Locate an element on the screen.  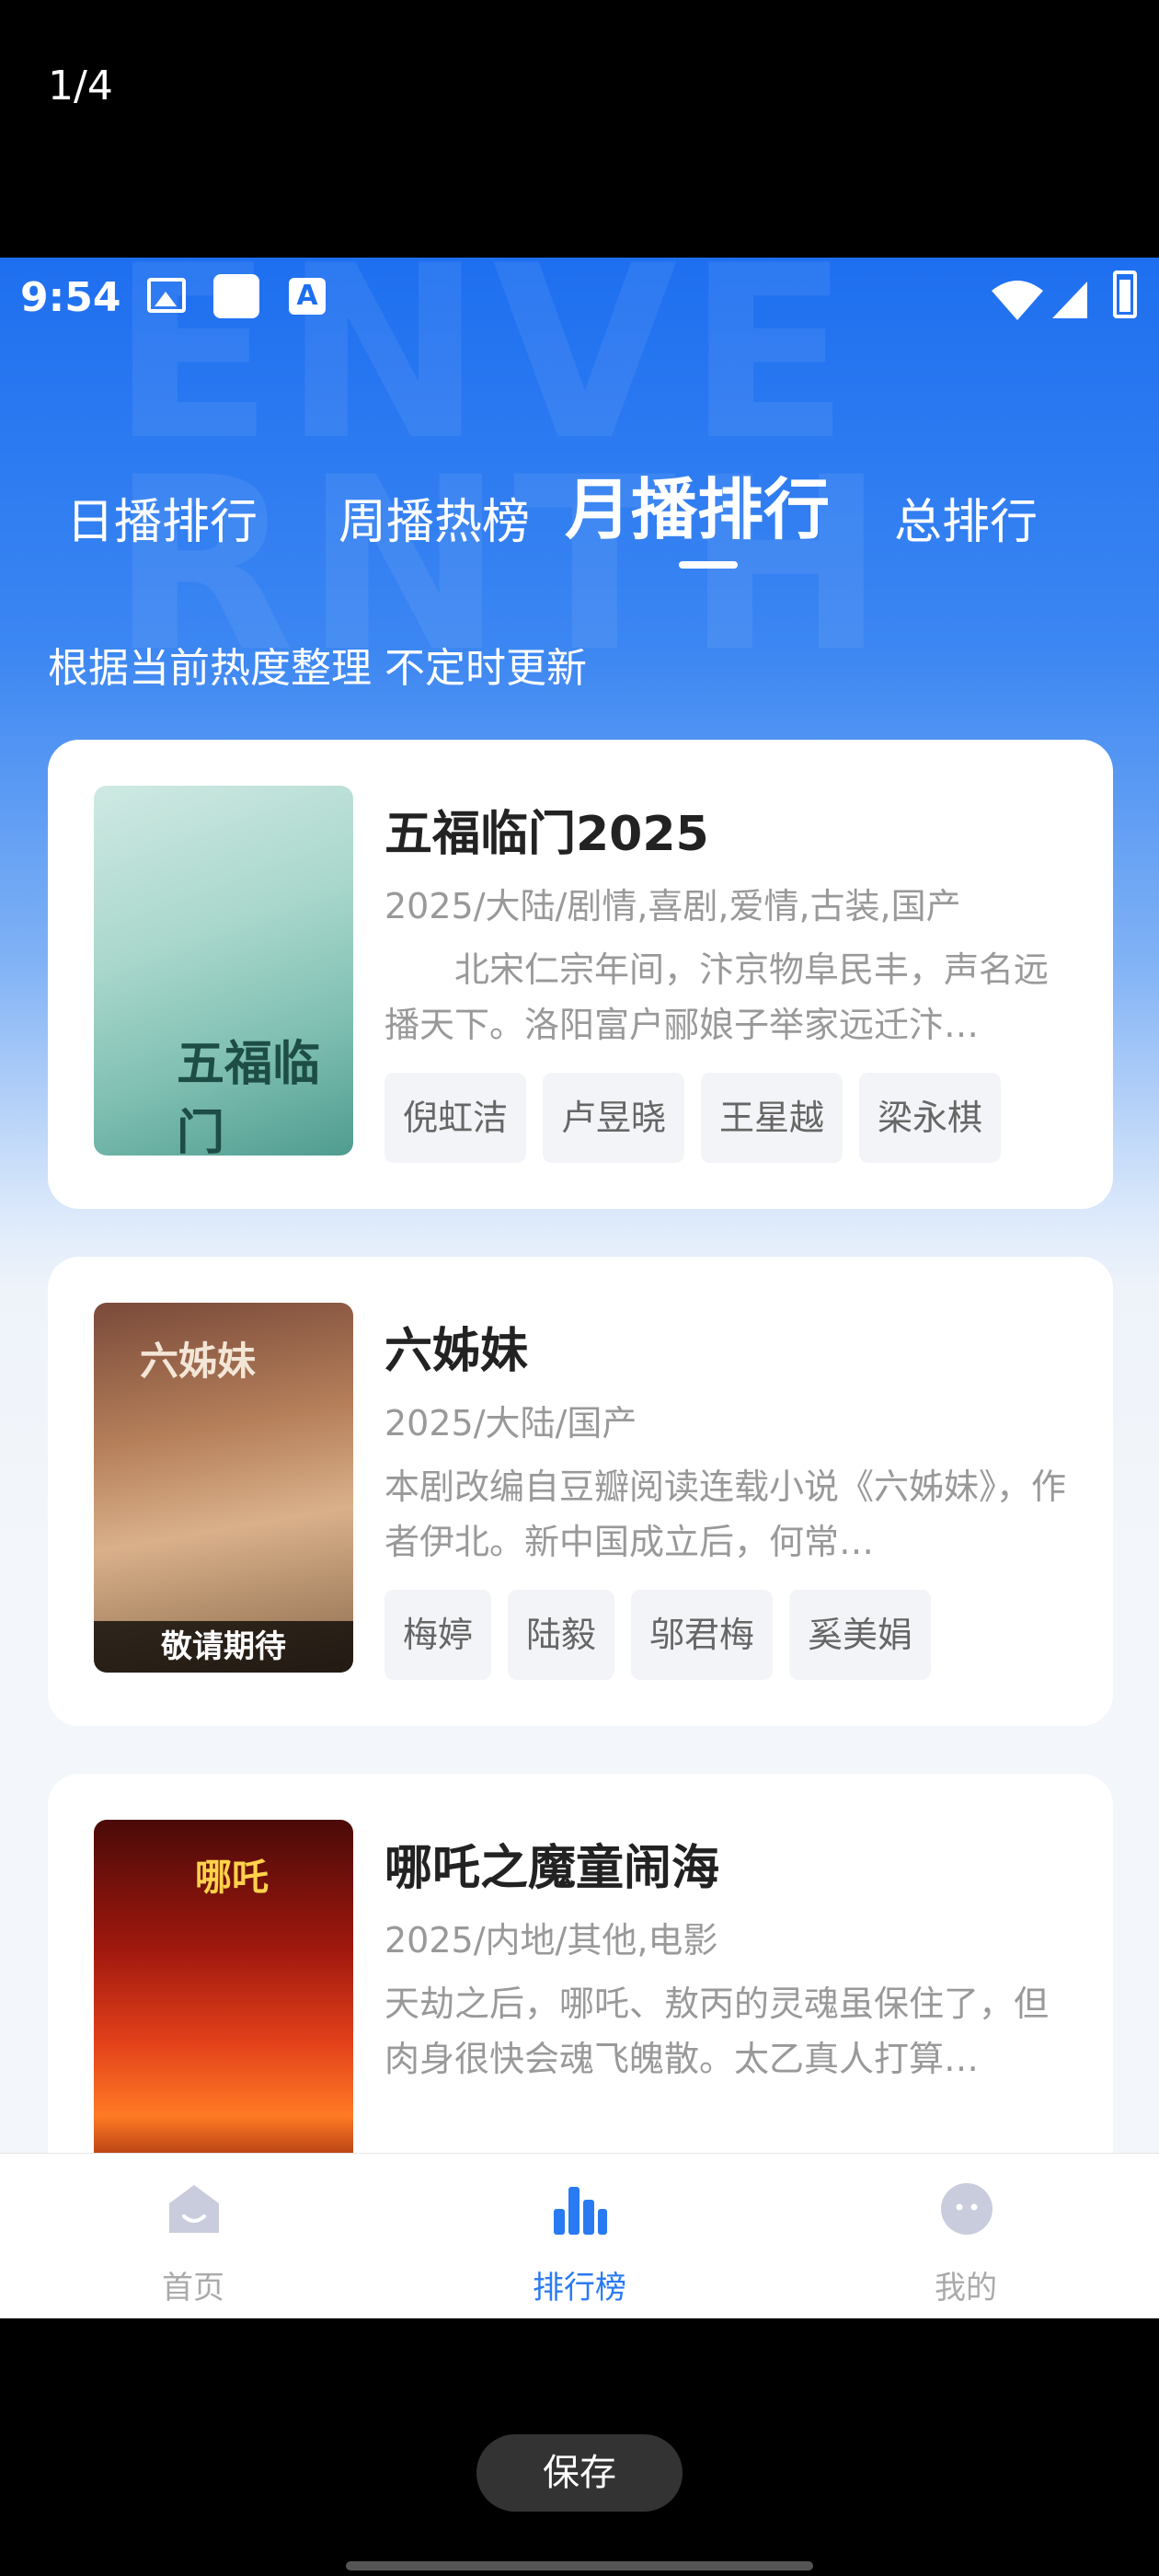
status-time: 9:54 is located at coordinates (70, 297).